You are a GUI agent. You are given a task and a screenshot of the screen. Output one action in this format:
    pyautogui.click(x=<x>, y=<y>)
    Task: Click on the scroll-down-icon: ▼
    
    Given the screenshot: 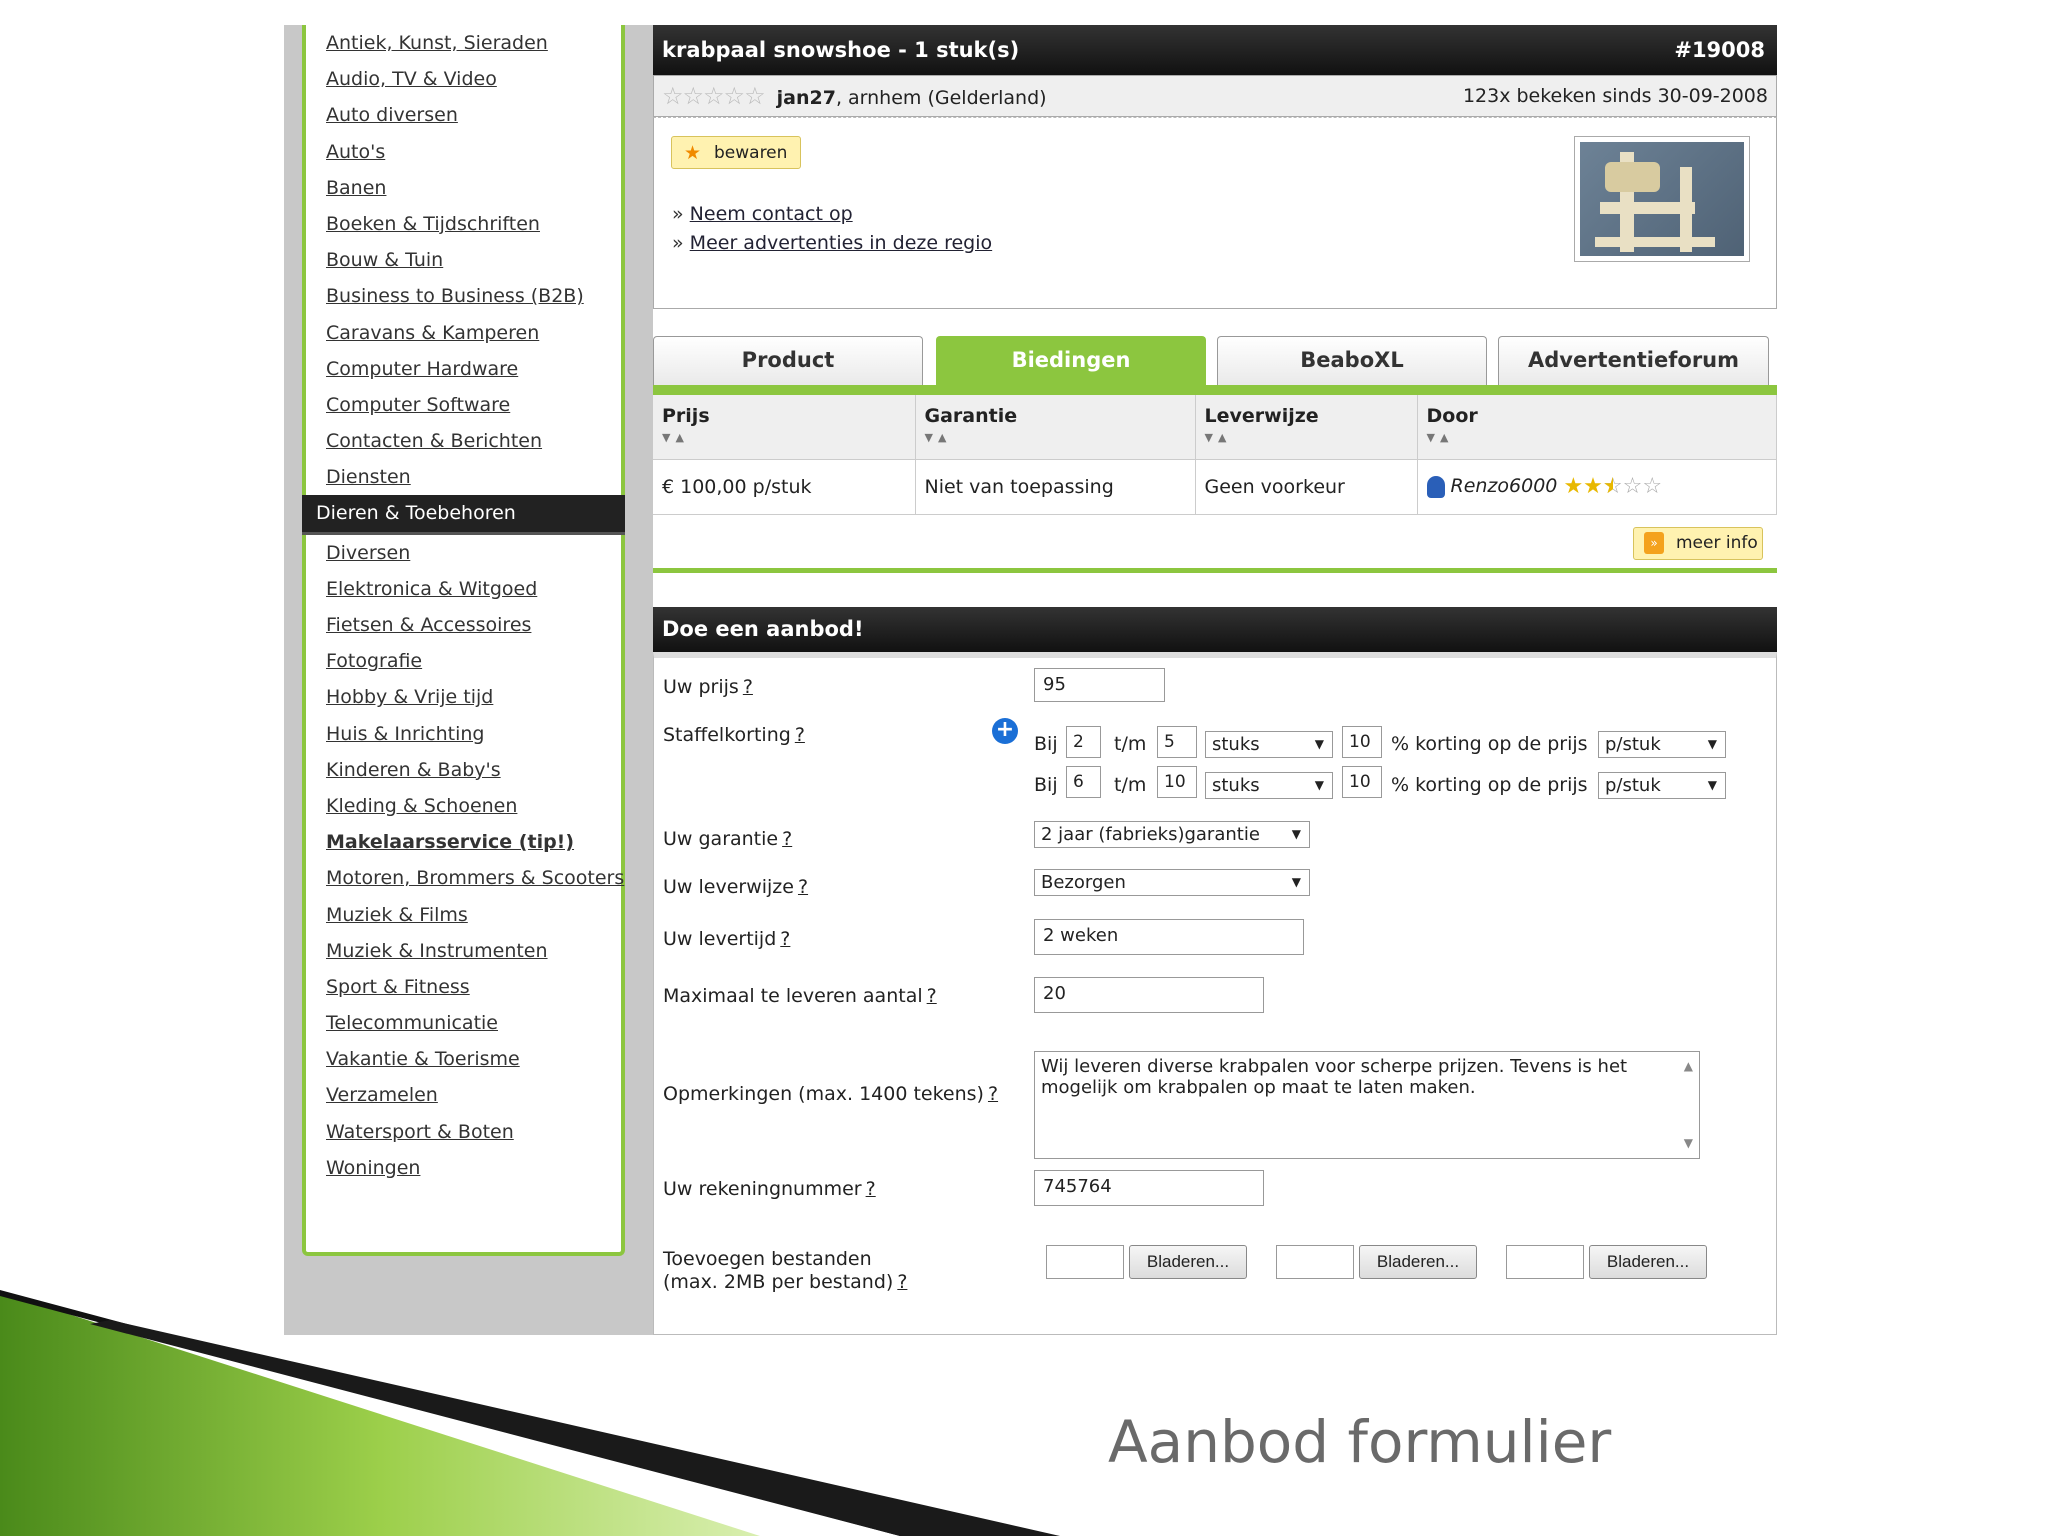 What is the action you would take?
    pyautogui.click(x=1688, y=1143)
    